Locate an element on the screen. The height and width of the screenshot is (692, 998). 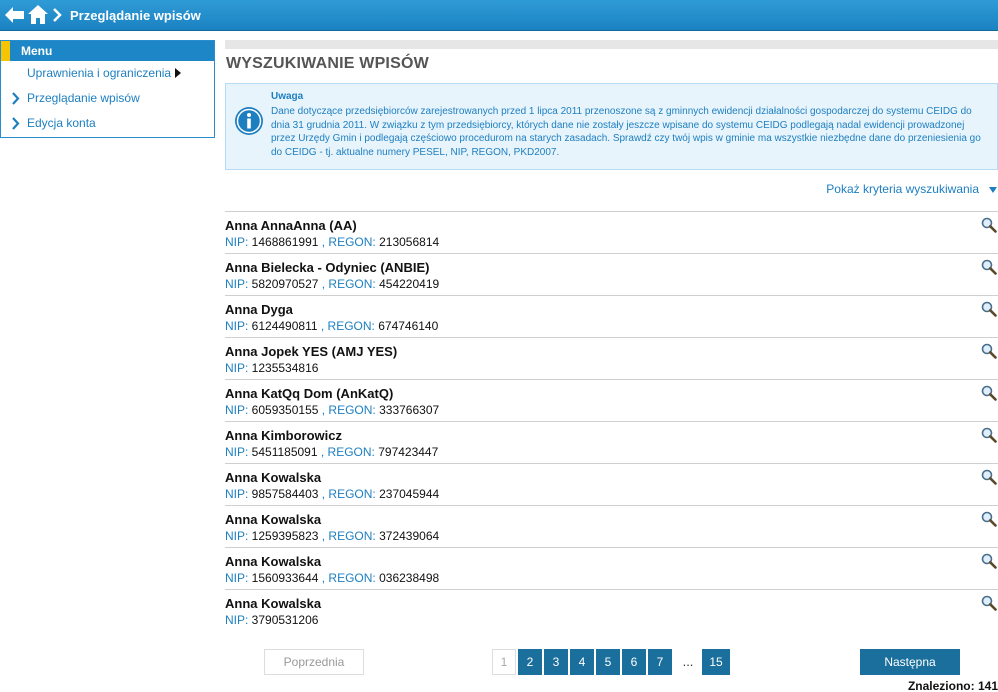
show-criteria-toggle: Pokaż kryteria wyszukiwania is located at coordinates (912, 189).